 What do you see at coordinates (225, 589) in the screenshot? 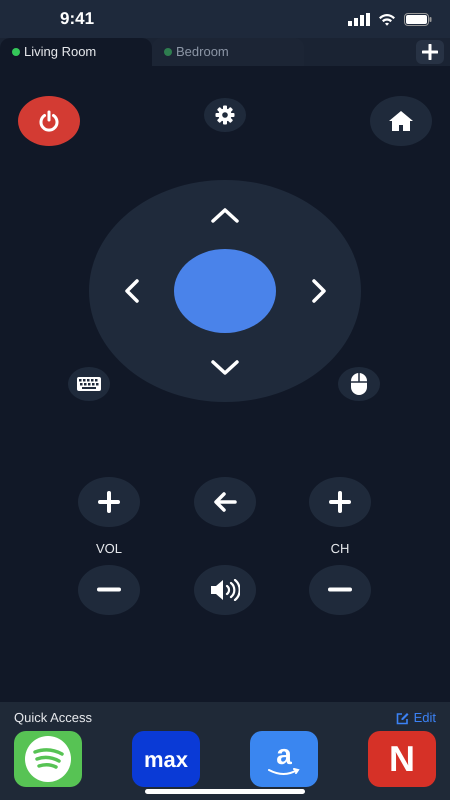
I see `speaker-icon` at bounding box center [225, 589].